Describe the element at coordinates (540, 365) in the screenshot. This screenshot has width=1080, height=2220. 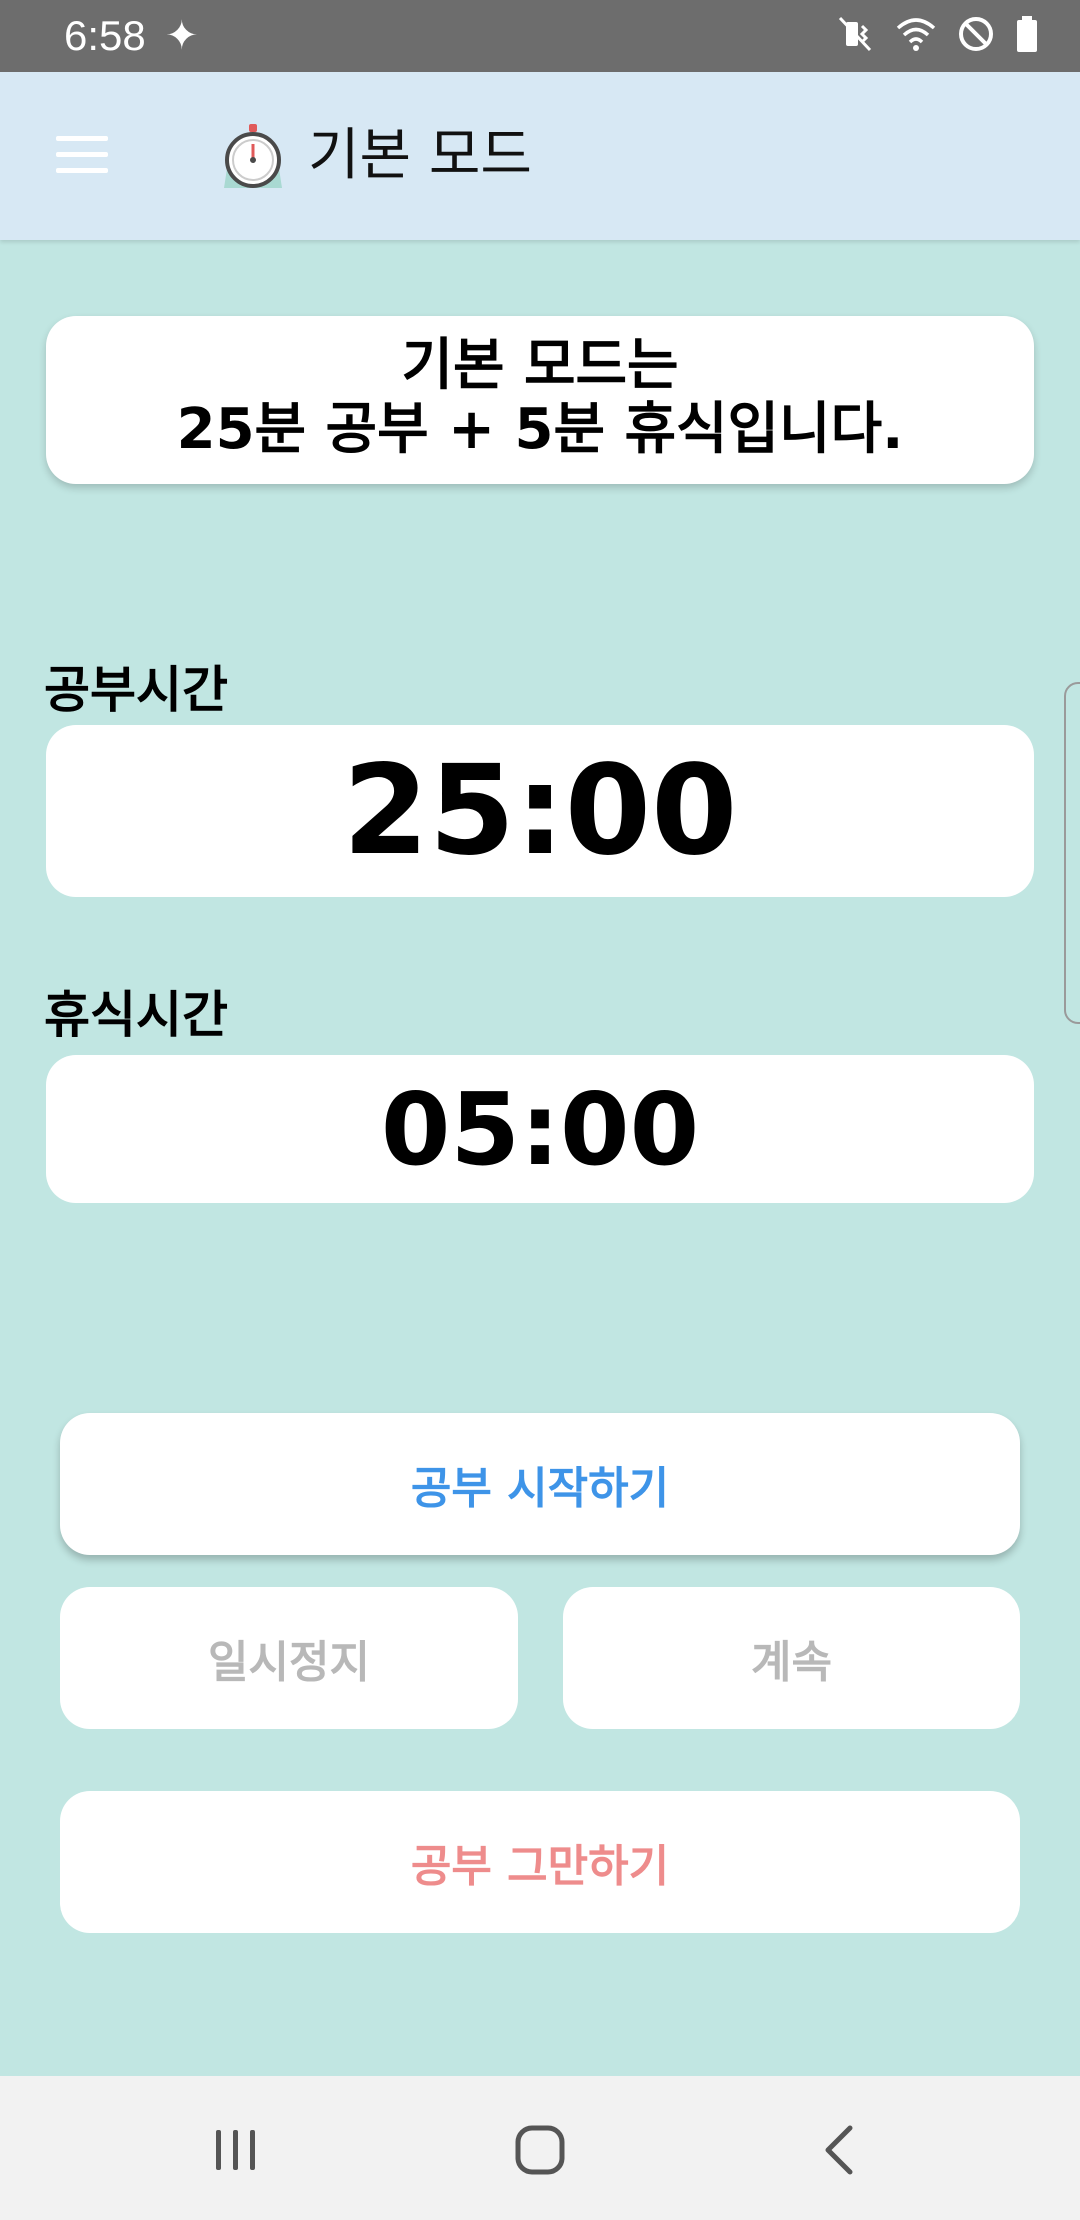
I see `mode-info-line-1: 기본 모드는` at that location.